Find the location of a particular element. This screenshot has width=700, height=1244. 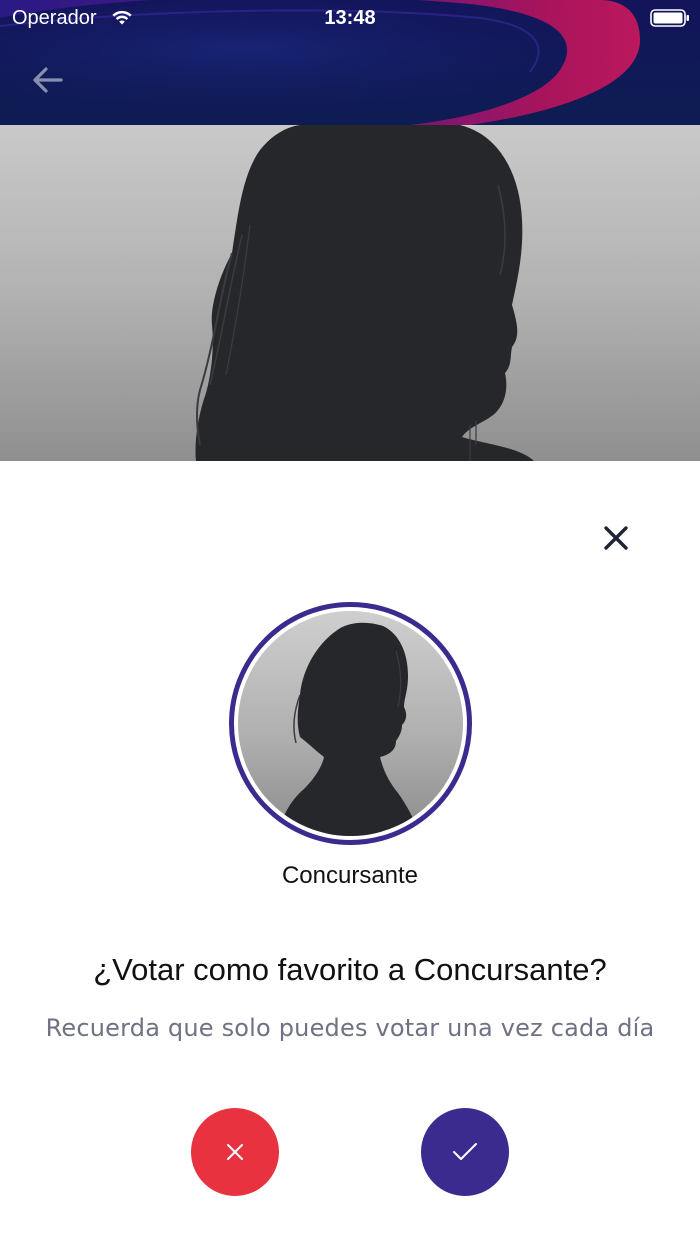

checkmark-icon is located at coordinates (465, 1151).